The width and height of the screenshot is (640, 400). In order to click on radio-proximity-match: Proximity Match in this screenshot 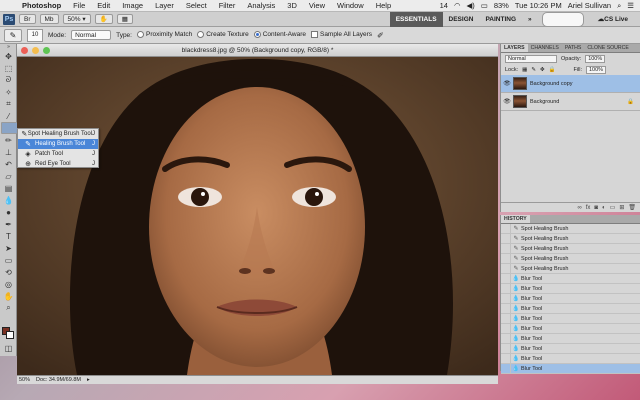, I will do `click(164, 35)`.